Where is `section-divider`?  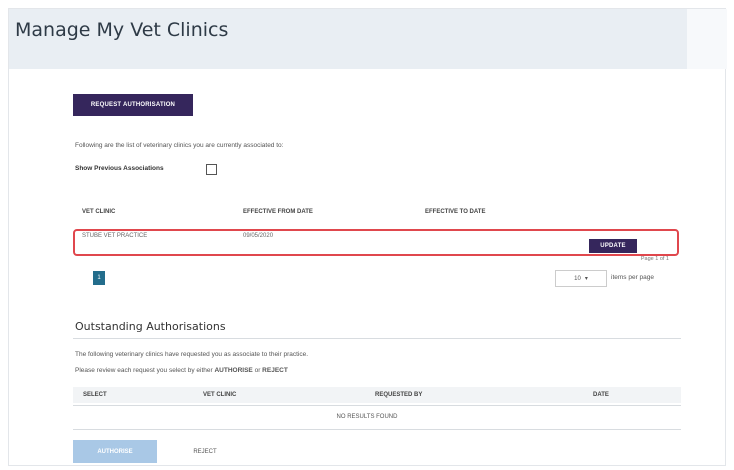
section-divider is located at coordinates (377, 338).